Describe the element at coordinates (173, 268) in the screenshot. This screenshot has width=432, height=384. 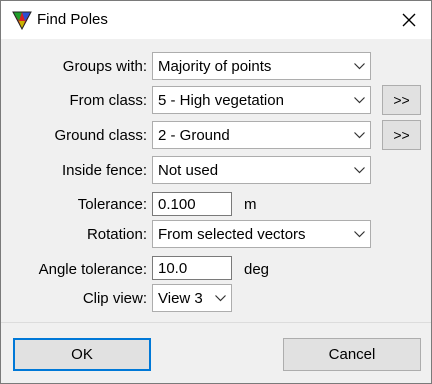
I see `angle-tolerance-value: 10.0` at that location.